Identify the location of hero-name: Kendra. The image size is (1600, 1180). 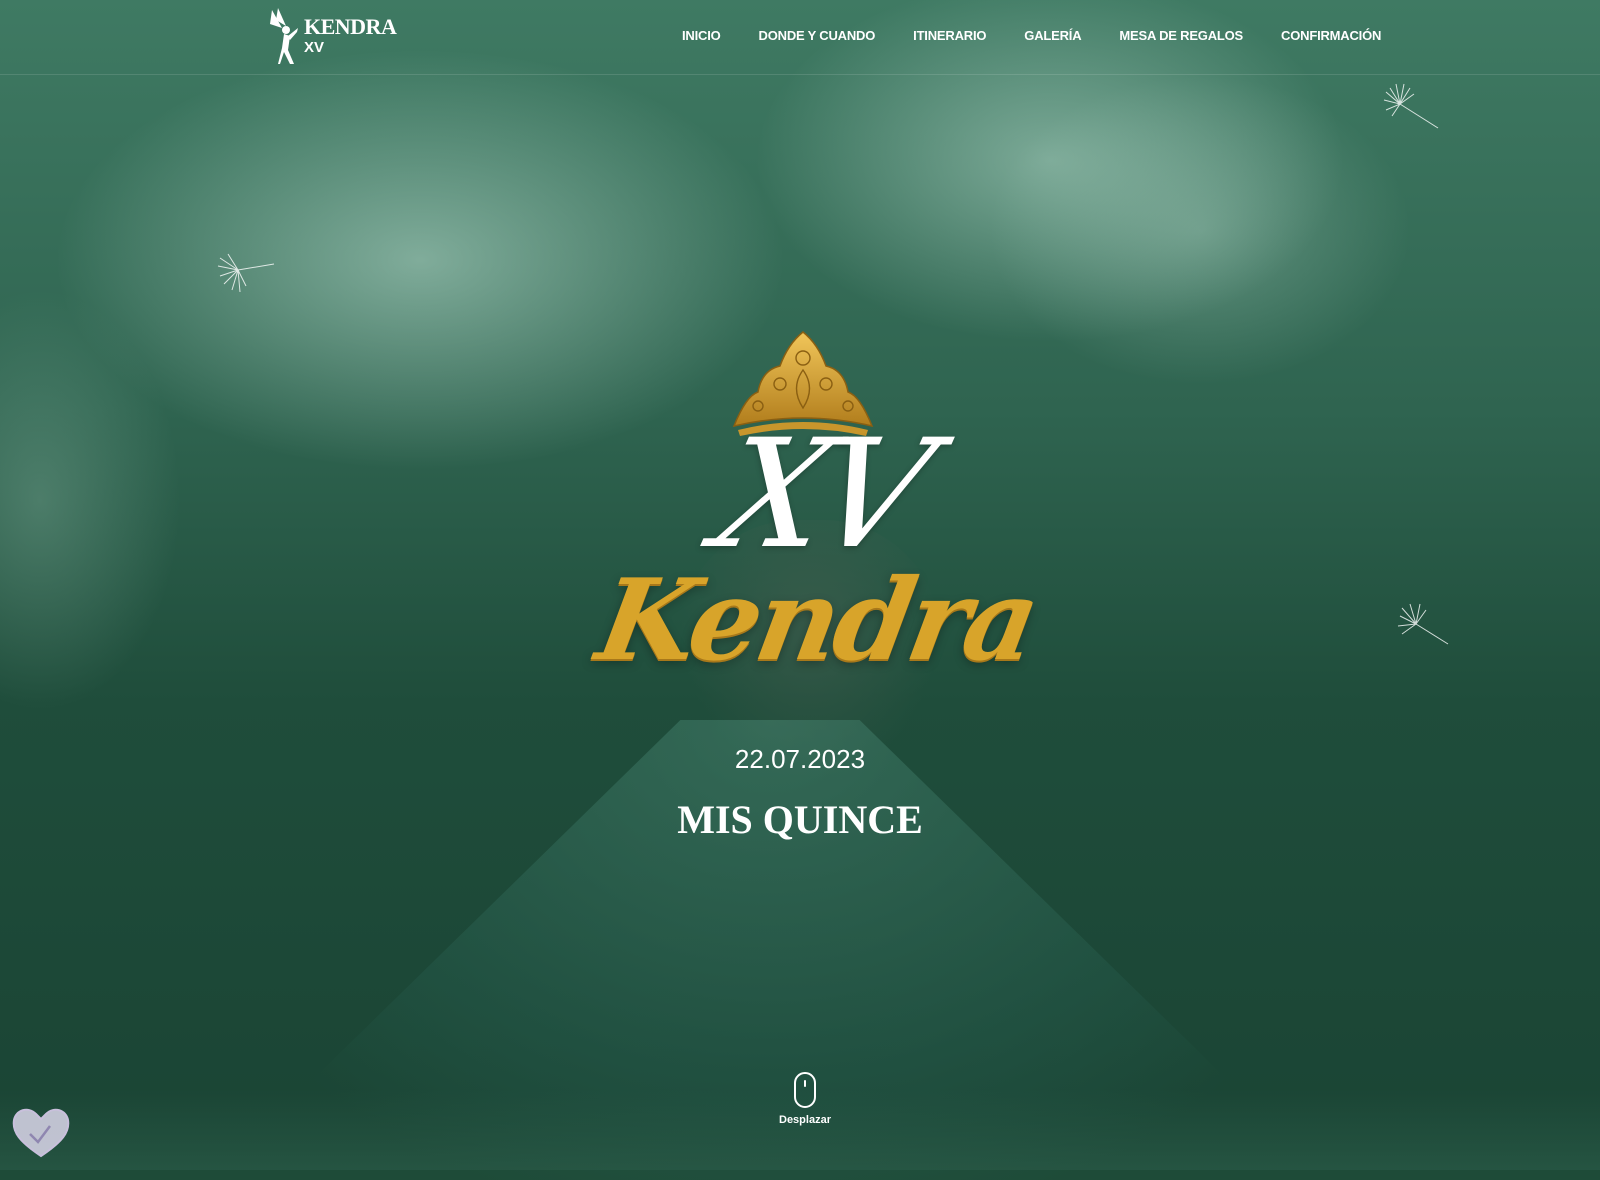
(817, 620).